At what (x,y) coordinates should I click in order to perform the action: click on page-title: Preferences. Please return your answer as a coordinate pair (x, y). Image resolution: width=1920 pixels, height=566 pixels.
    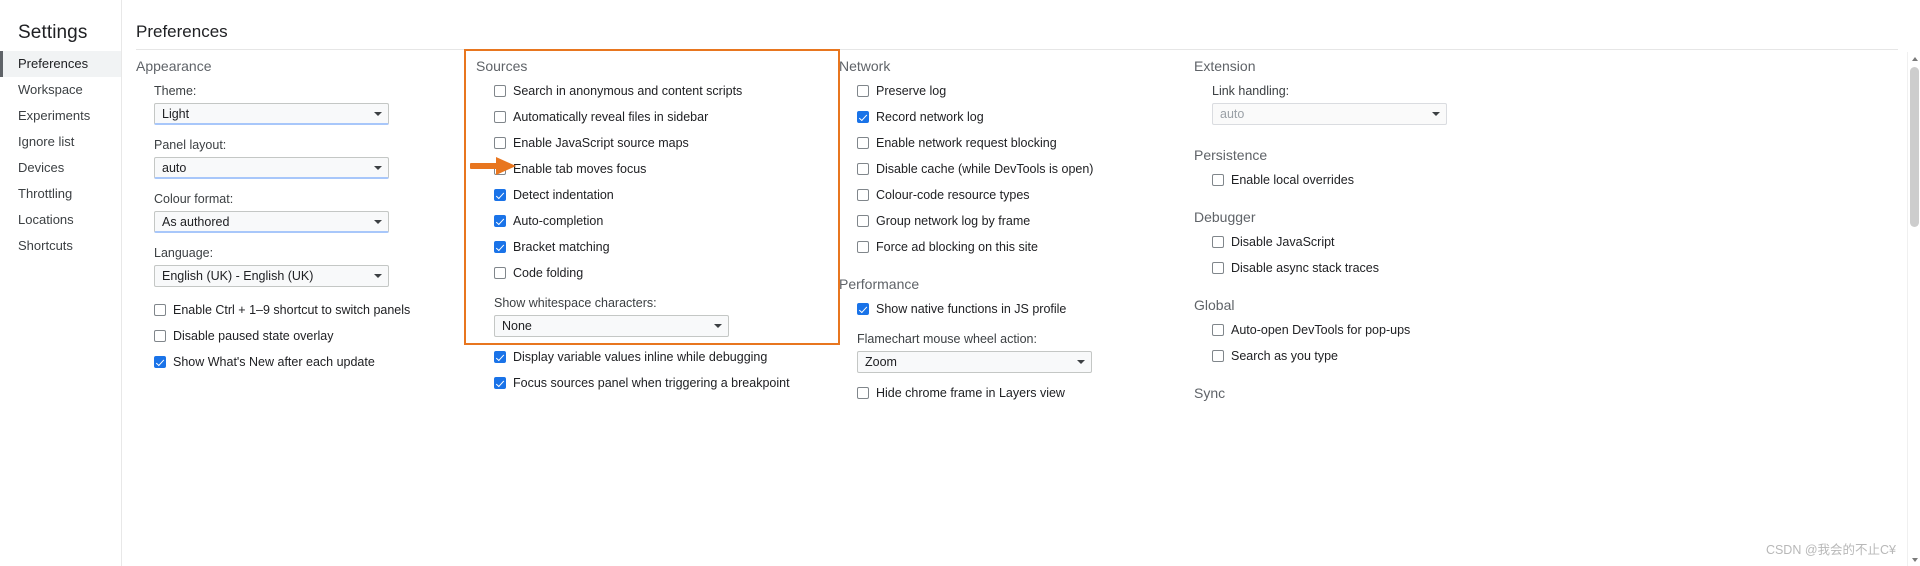
    Looking at the image, I should click on (182, 31).